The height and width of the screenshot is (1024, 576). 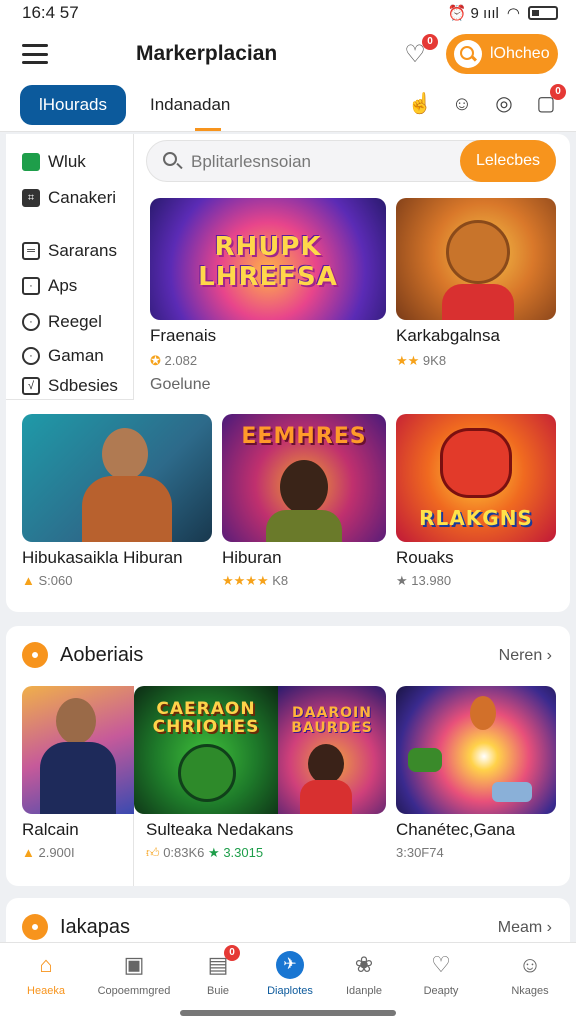 I want to click on card-title: Fraenais, so click(x=183, y=335).